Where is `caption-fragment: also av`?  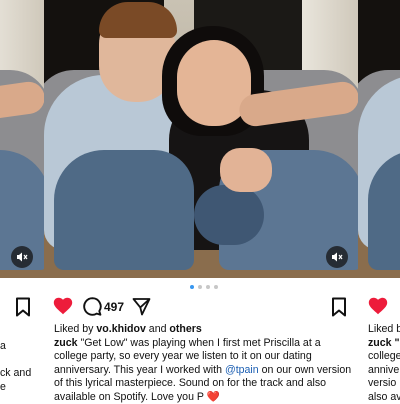
caption-fragment: also av is located at coordinates (384, 397).